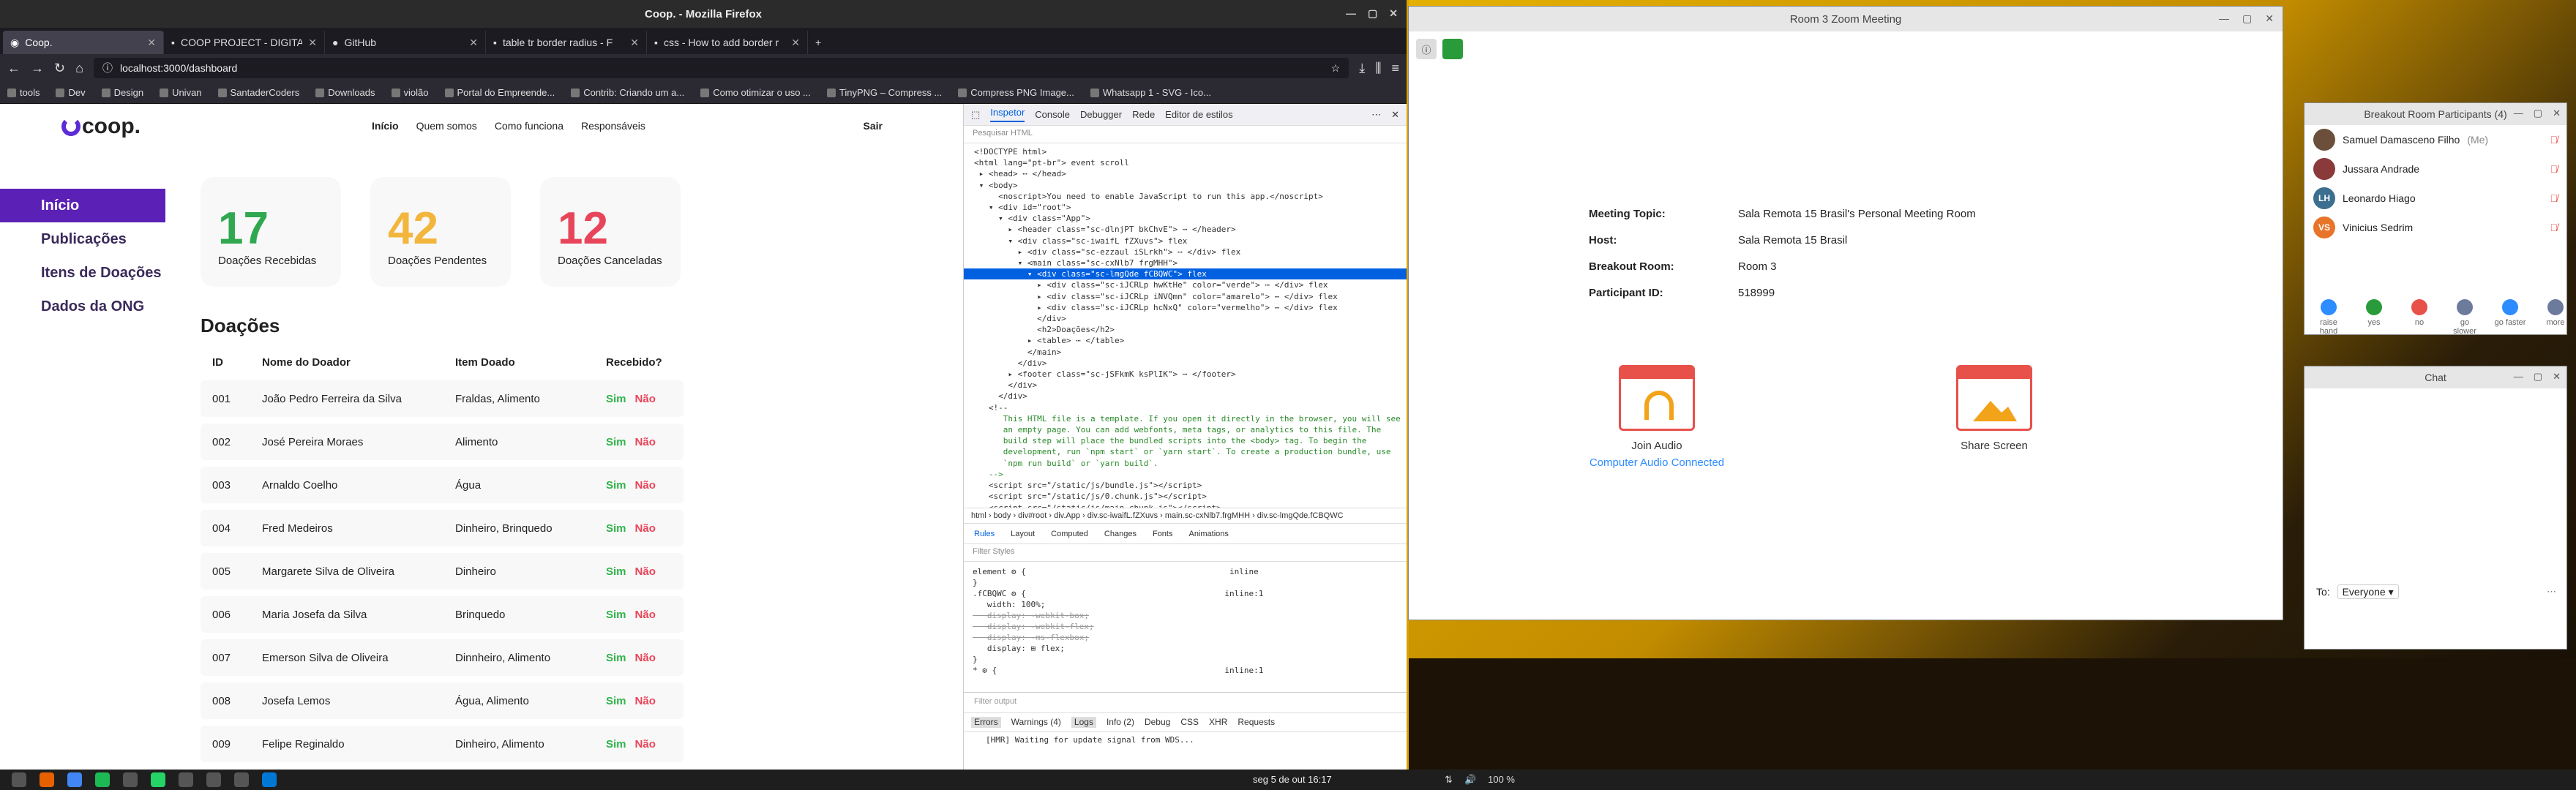  What do you see at coordinates (2435, 139) in the screenshot?
I see `participant-row: Samuel Damasceno Filho (Me) 🎙̸` at bounding box center [2435, 139].